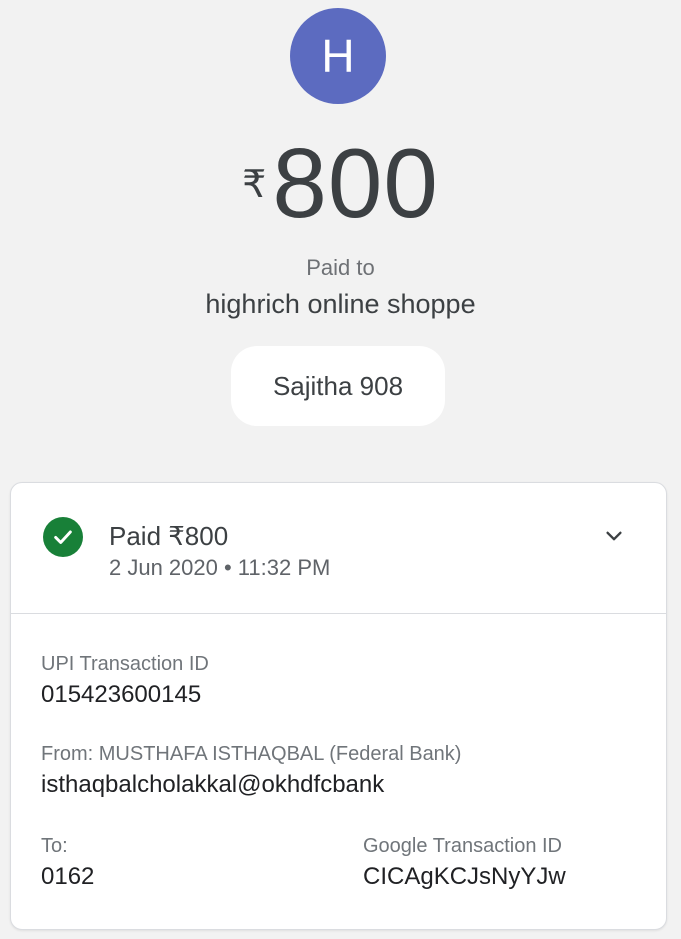 The image size is (681, 939). I want to click on google-transaction-id-value: CICAgKCJsNyYJw, so click(464, 876).